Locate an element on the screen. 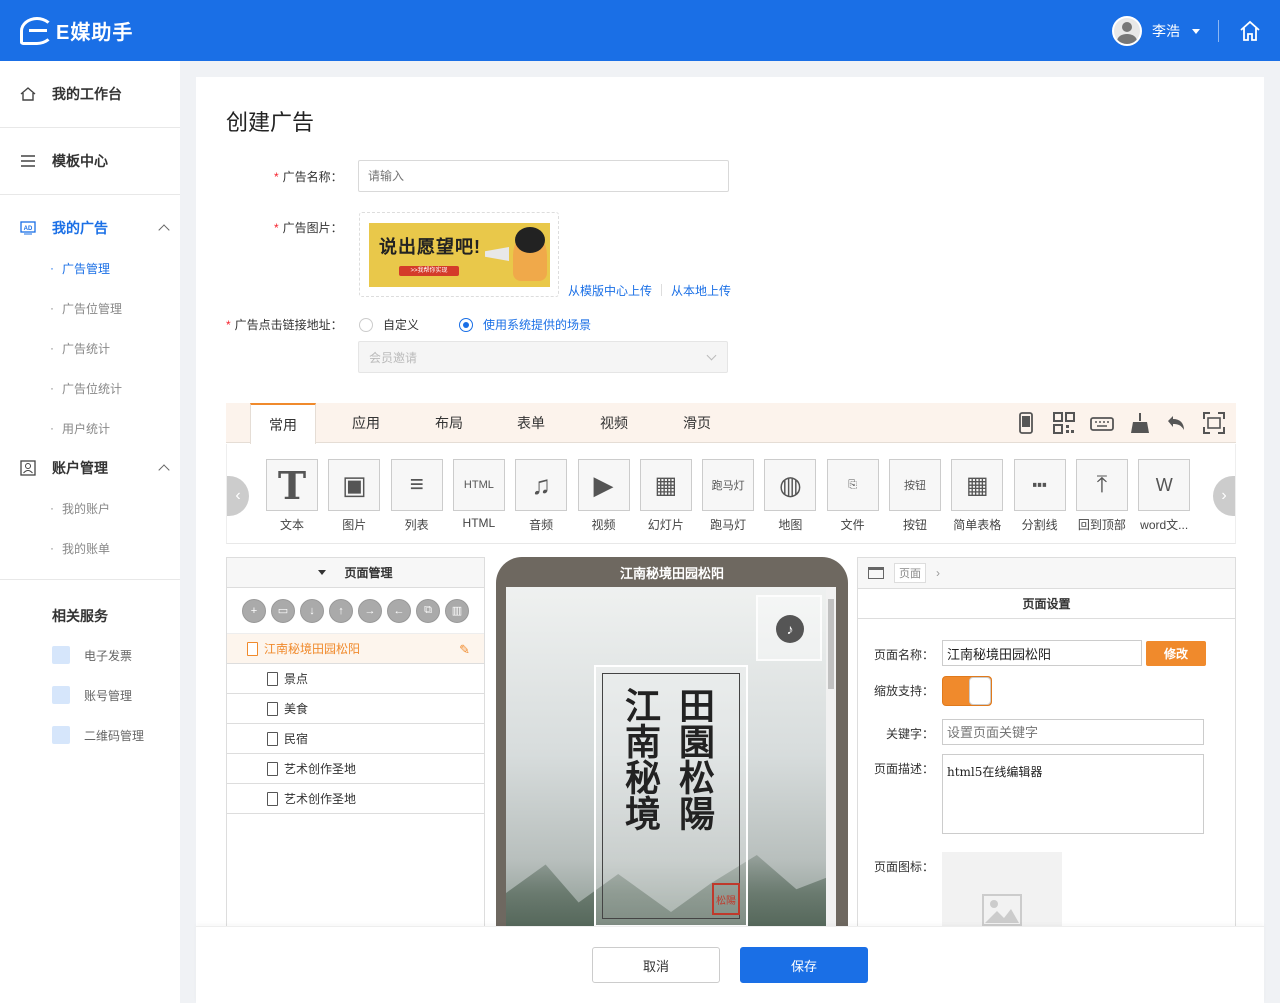 The width and height of the screenshot is (1280, 1003). upload-from-template-link: 从模版中心上传 is located at coordinates (610, 290).